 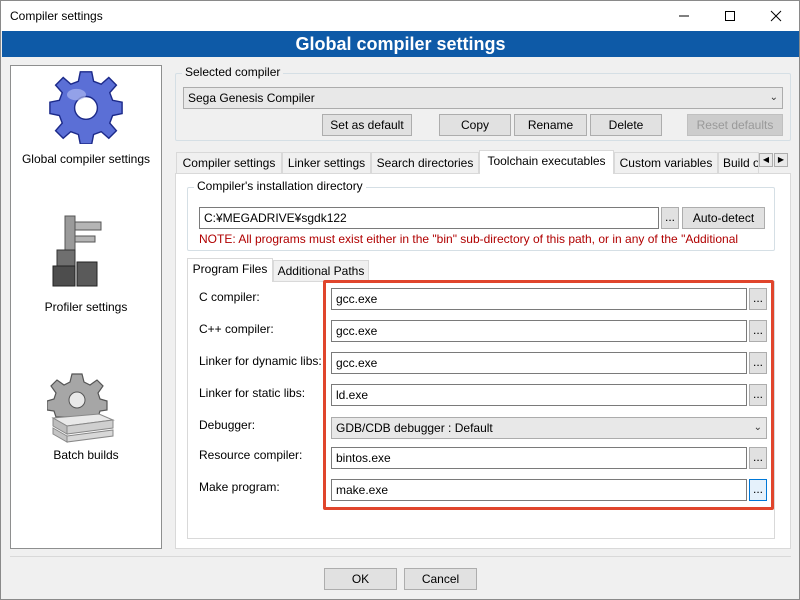 I want to click on tab-build-options: Build options, so click(x=738, y=162).